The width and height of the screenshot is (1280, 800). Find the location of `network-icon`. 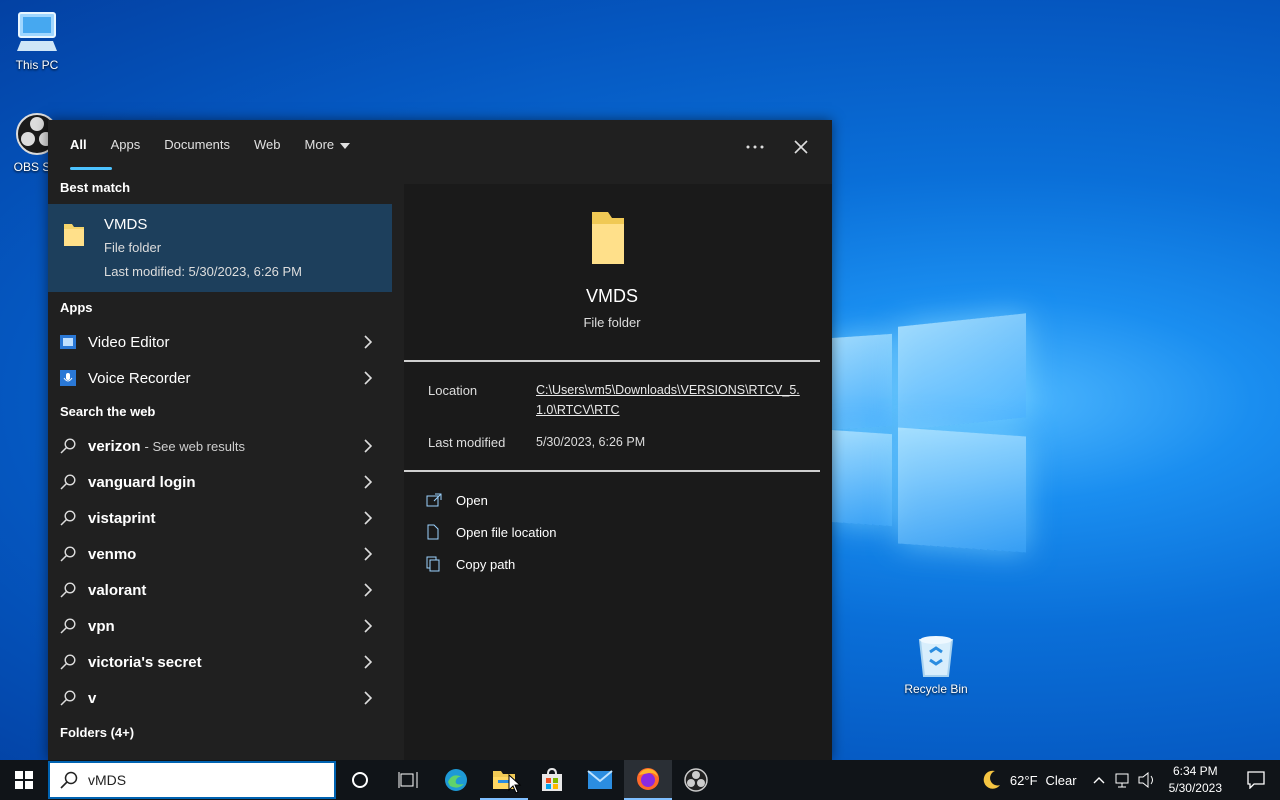

network-icon is located at coordinates (1122, 780).